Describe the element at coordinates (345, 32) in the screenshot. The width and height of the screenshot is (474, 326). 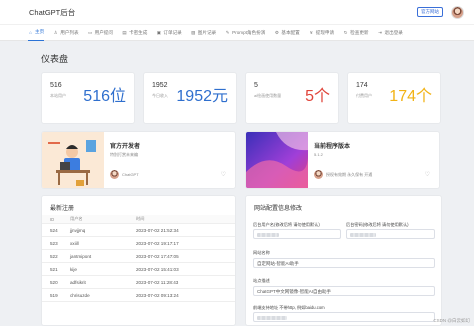
I see `update-icon: ↻` at that location.